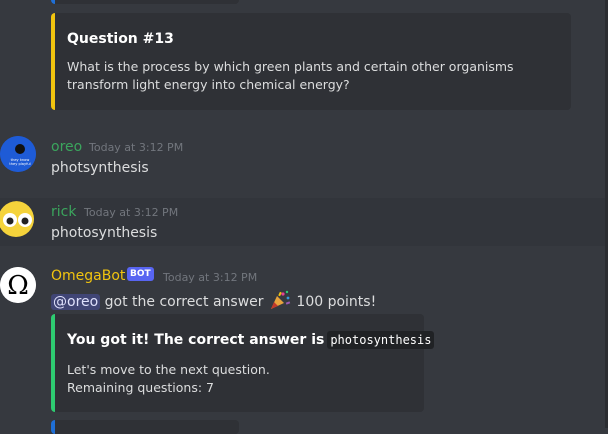  I want to click on avatar-omegabot: Ω, so click(18, 285).